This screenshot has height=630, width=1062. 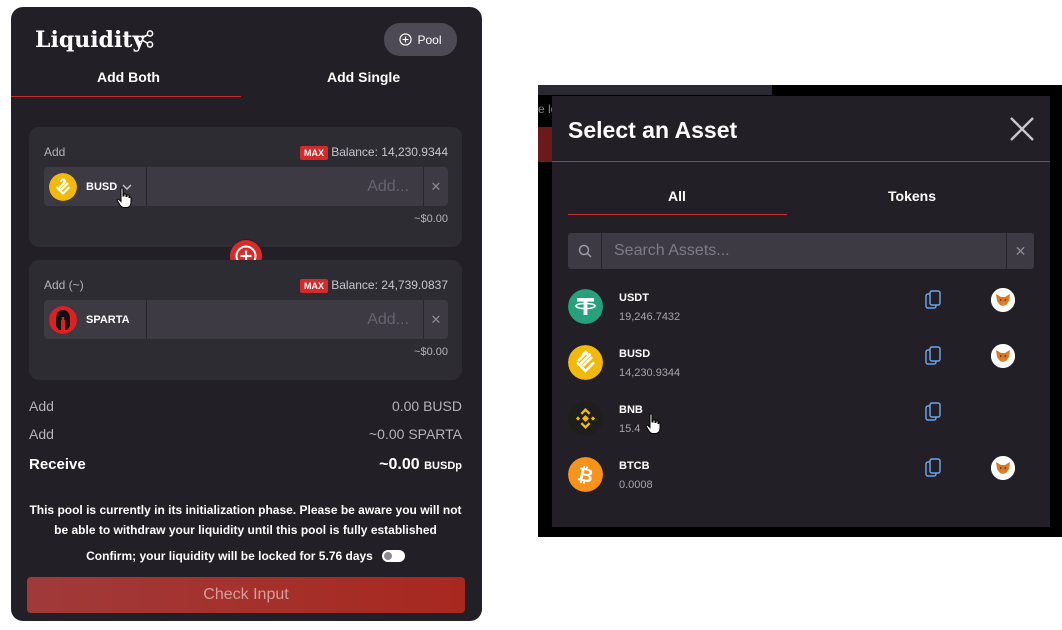 What do you see at coordinates (650, 373) in the screenshot?
I see `asset-balance: 14,230.9344` at bounding box center [650, 373].